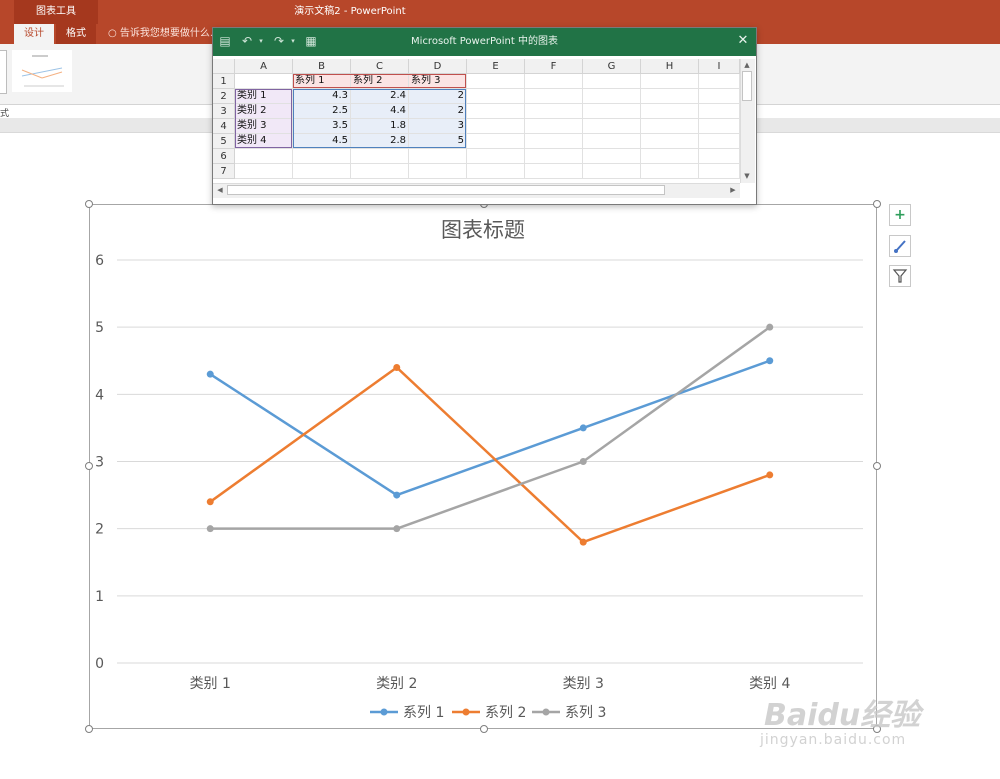 This screenshot has width=1000, height=779. I want to click on column-header: C, so click(380, 66).